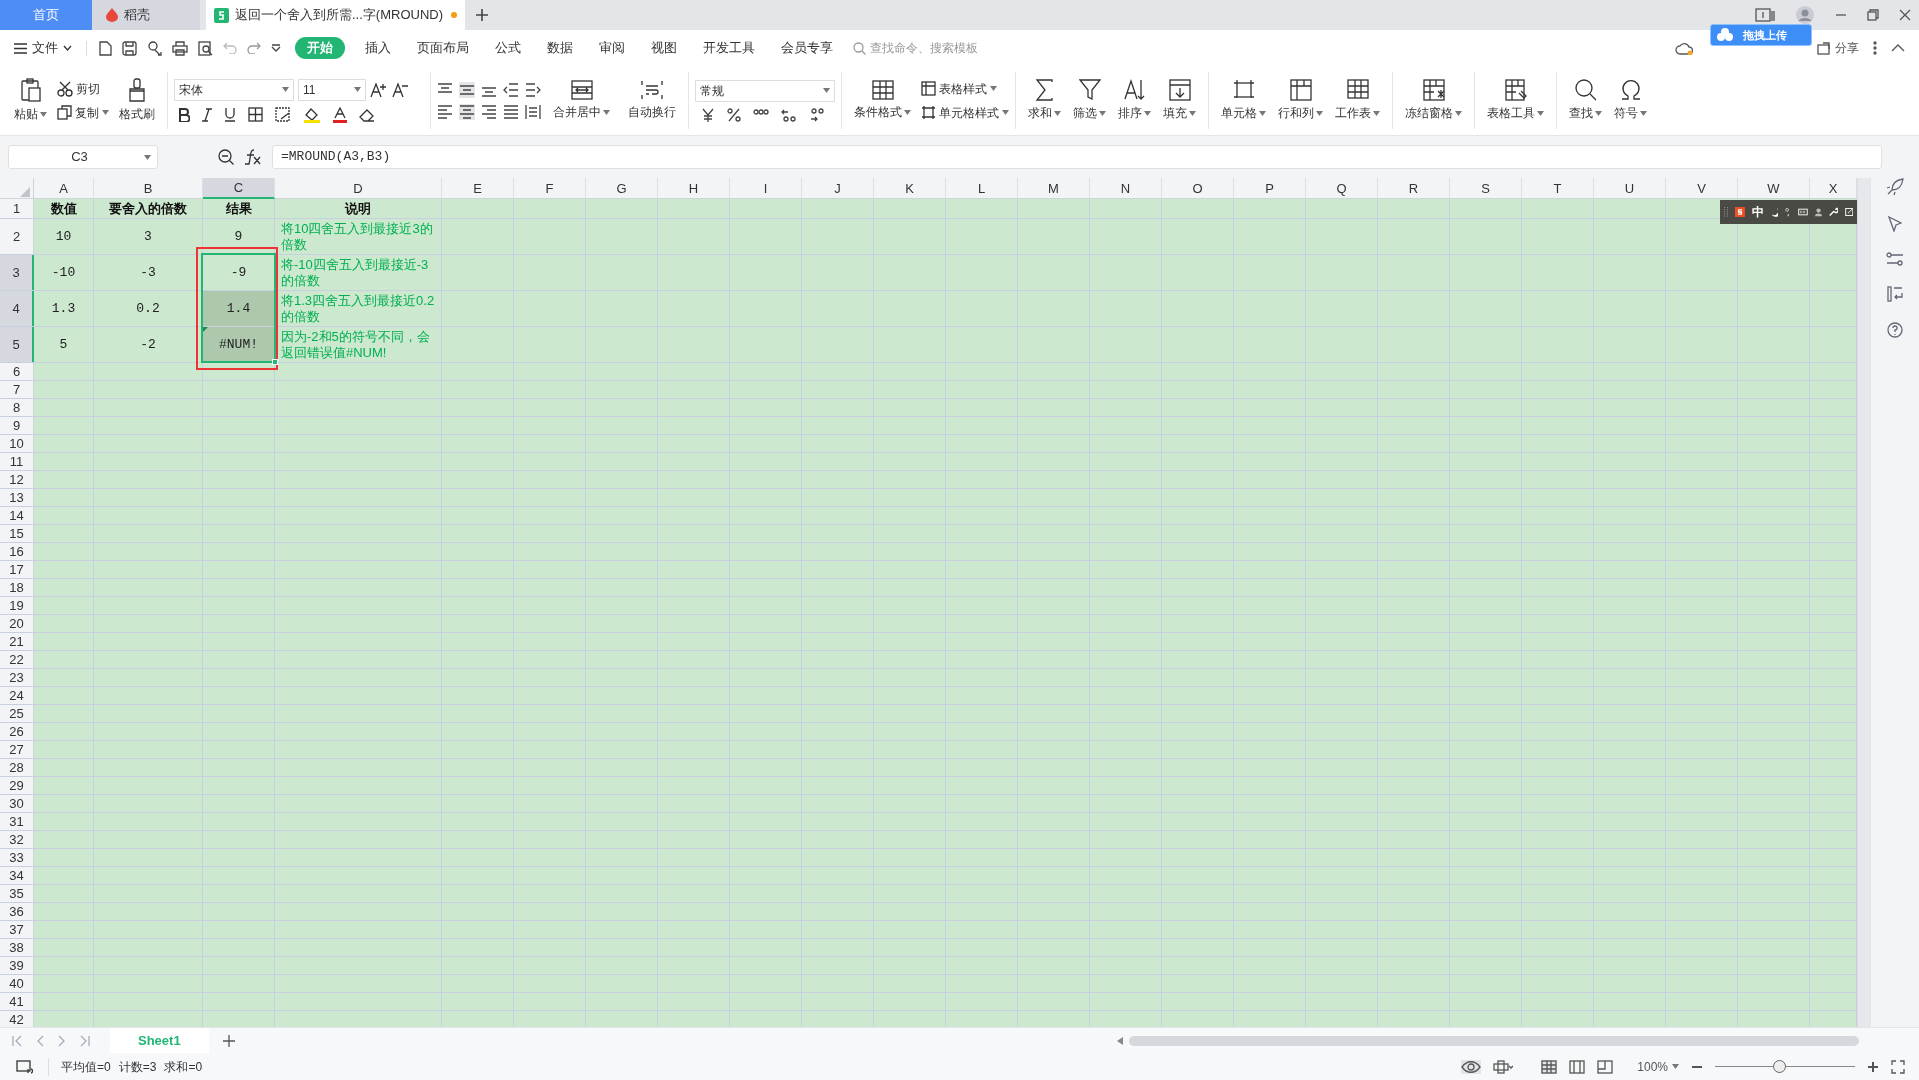 The height and width of the screenshot is (1080, 1919). I want to click on row-header: 25, so click(17, 713).